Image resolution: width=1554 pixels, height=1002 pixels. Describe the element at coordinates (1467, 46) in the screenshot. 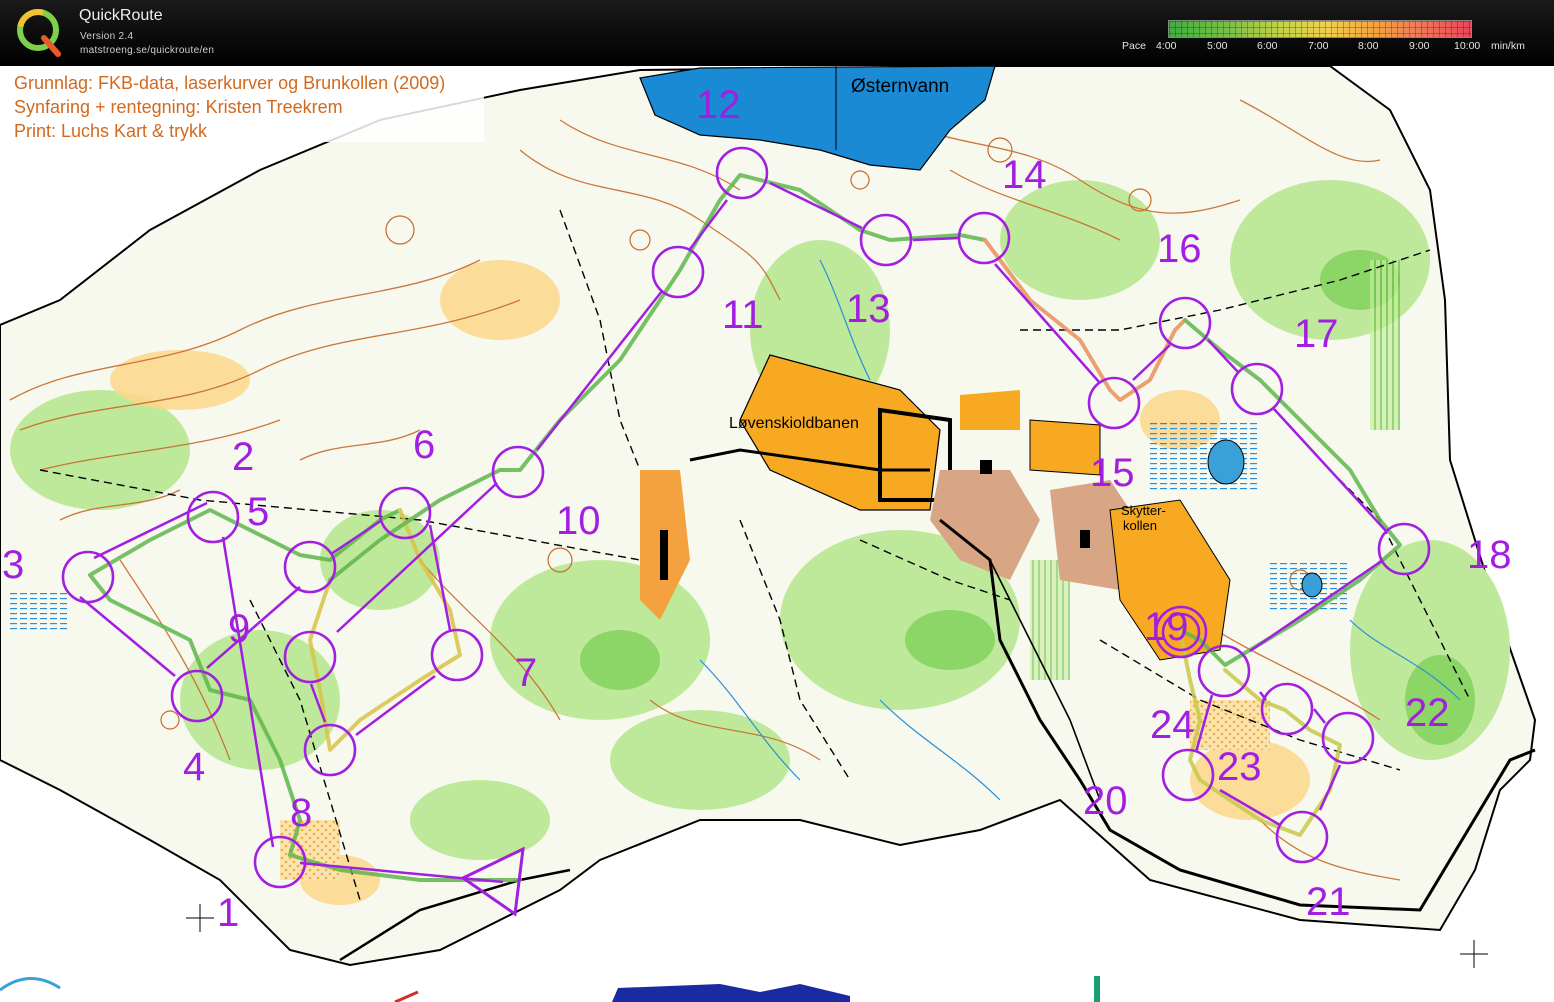

I see `pace-tick: 10:00` at that location.